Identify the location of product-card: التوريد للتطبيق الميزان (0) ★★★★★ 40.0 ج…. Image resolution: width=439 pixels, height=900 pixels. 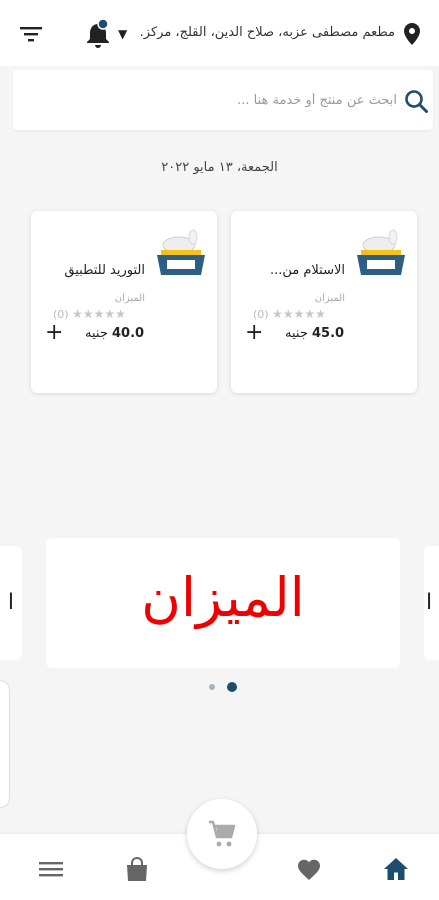
(124, 302).